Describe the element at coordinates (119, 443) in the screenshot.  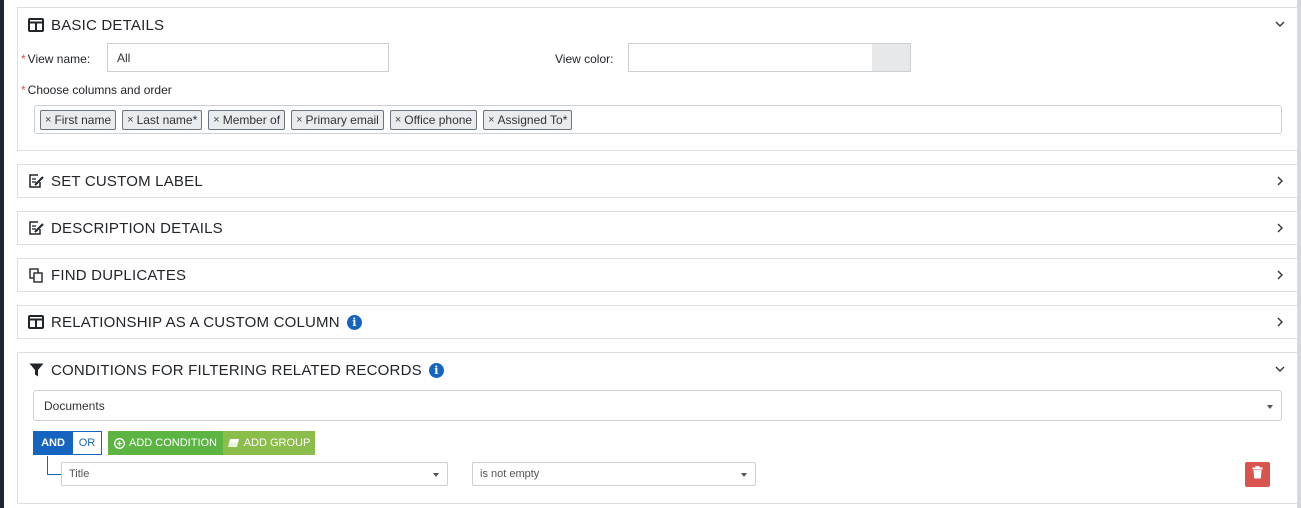
I see `plus-circle-icon` at that location.